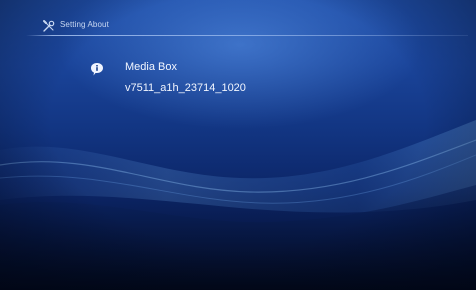 This screenshot has width=476, height=290. What do you see at coordinates (49, 26) in the screenshot?
I see `tools-icon` at bounding box center [49, 26].